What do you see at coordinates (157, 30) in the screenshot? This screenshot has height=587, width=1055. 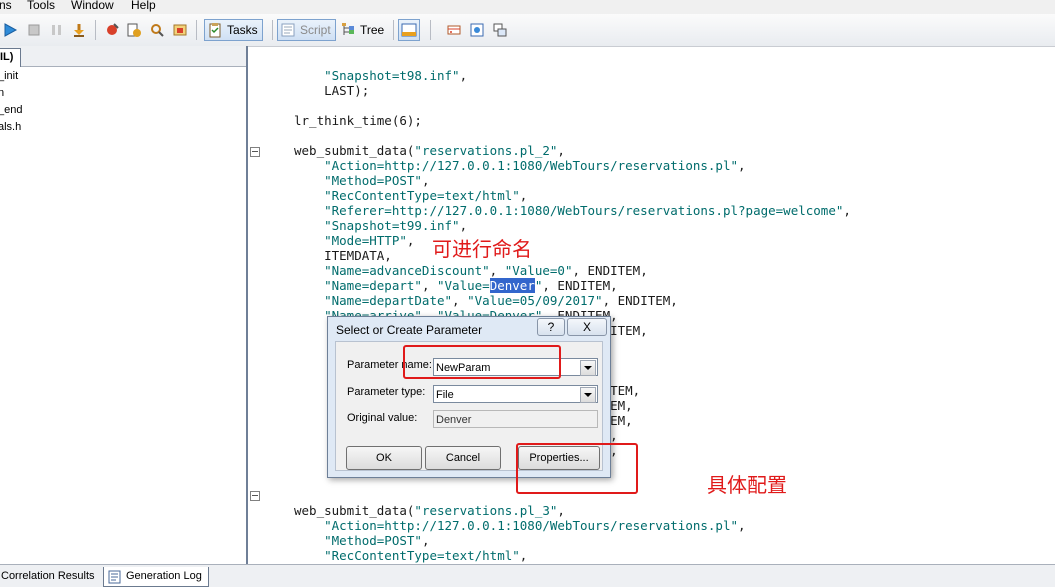 I see `find-icon` at bounding box center [157, 30].